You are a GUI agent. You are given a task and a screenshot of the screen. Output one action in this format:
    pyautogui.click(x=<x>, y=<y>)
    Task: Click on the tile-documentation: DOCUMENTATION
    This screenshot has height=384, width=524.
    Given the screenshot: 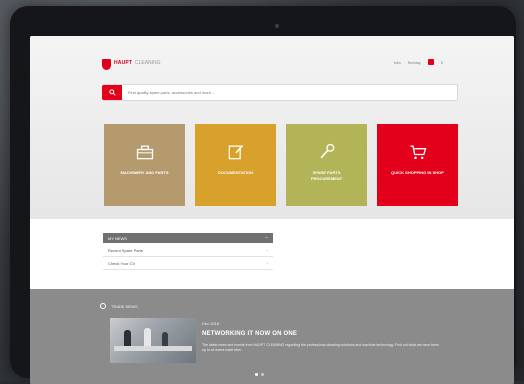 What is the action you would take?
    pyautogui.click(x=235, y=165)
    